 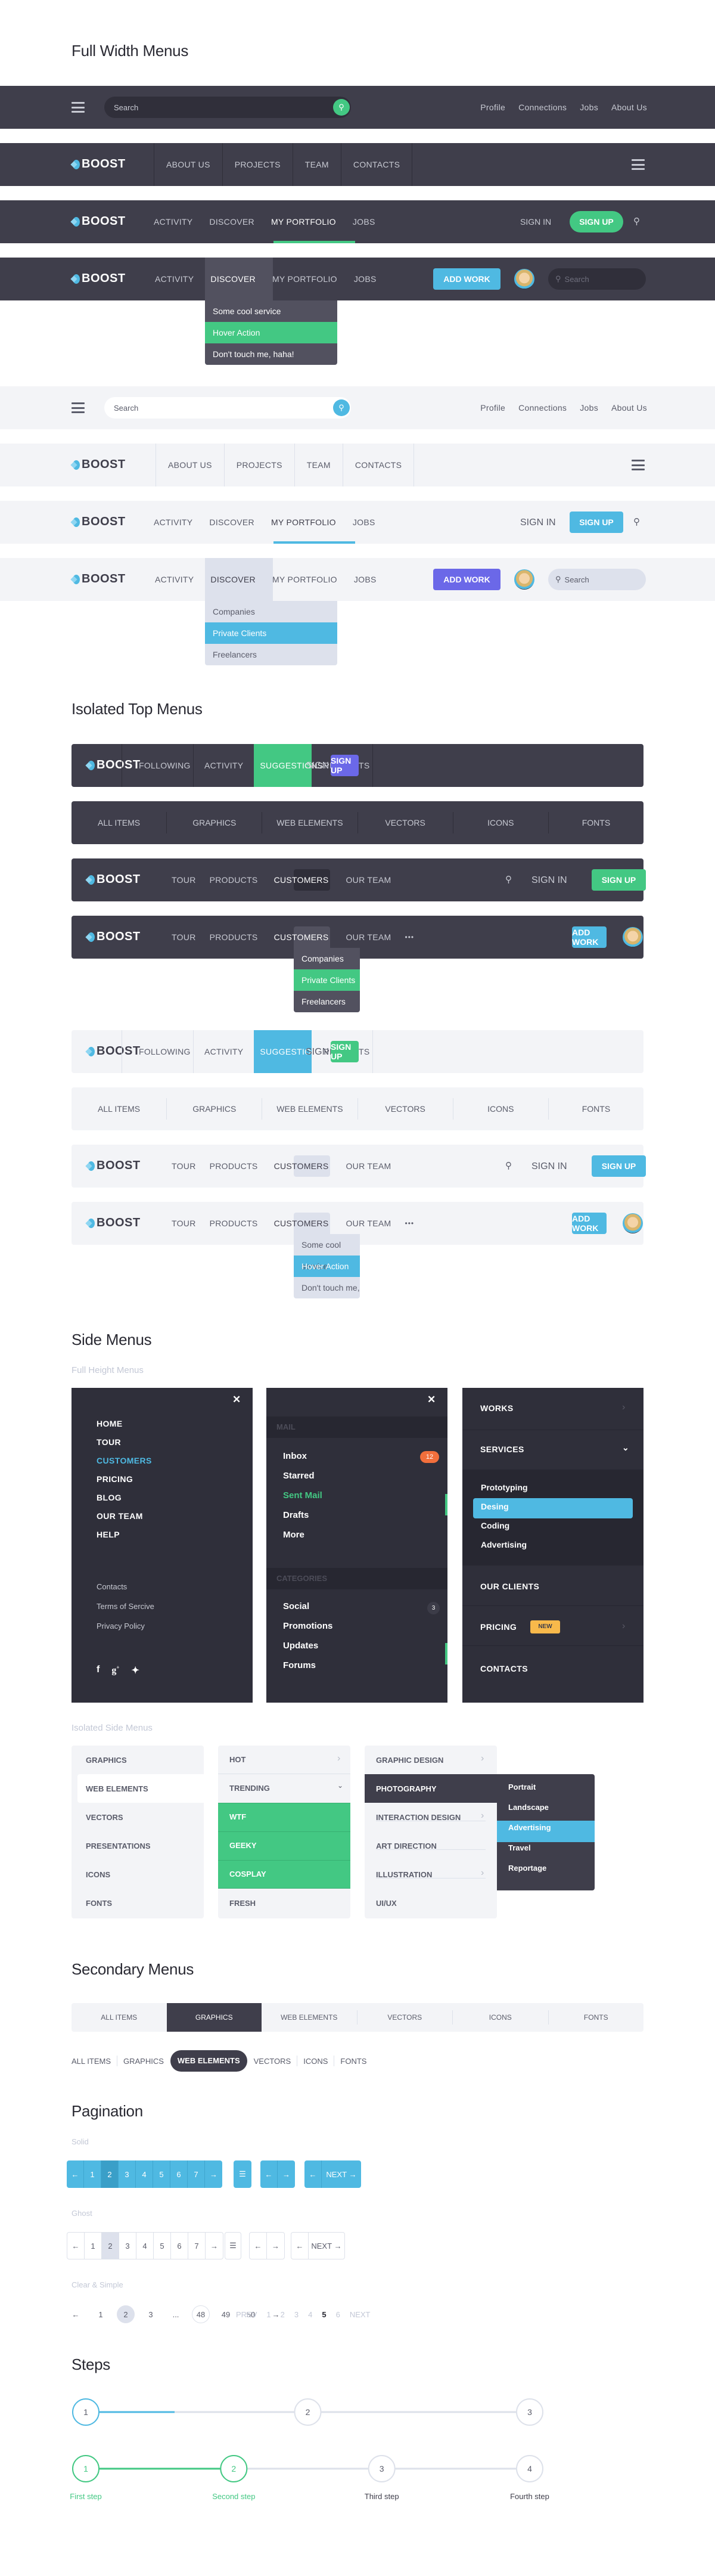 What do you see at coordinates (309, 2017) in the screenshot?
I see `secondary-tab: WEB ELEMENTS` at bounding box center [309, 2017].